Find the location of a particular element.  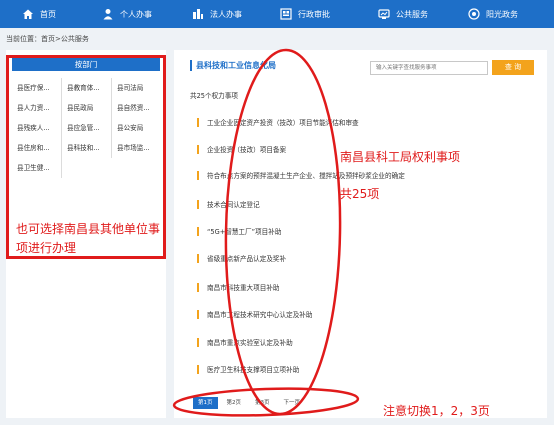

nav-personal: 个人办事 is located at coordinates (147, 14).